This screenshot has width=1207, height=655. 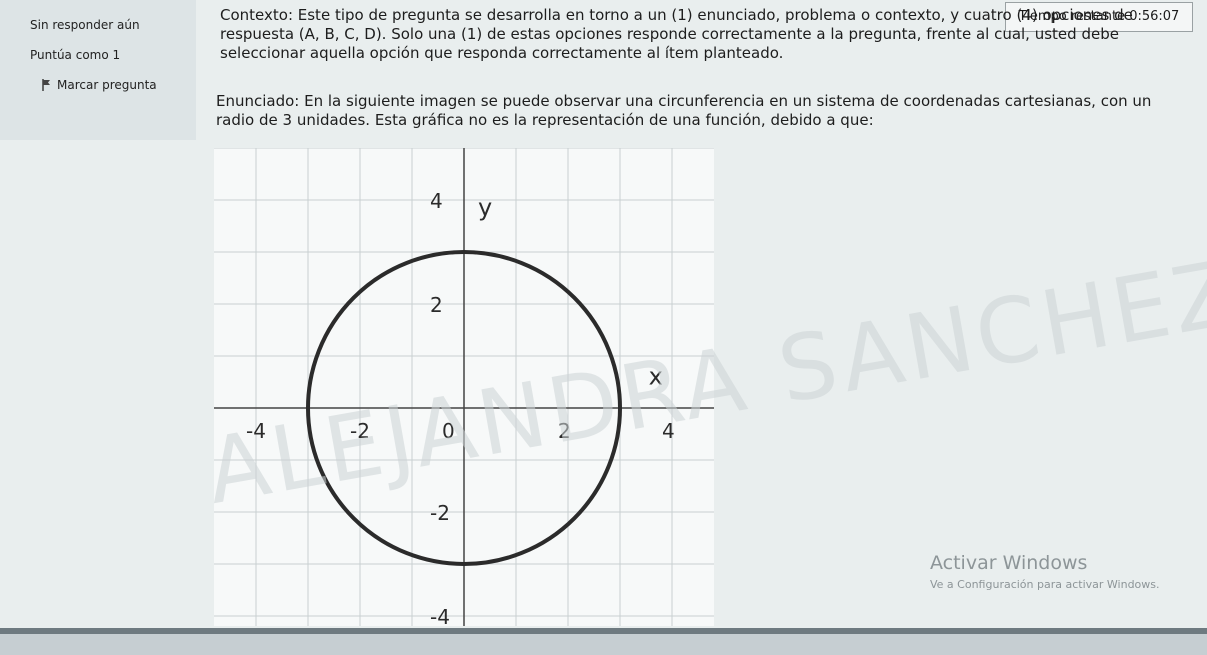 What do you see at coordinates (436, 201) in the screenshot?
I see `y-tick-label: 4` at bounding box center [436, 201].